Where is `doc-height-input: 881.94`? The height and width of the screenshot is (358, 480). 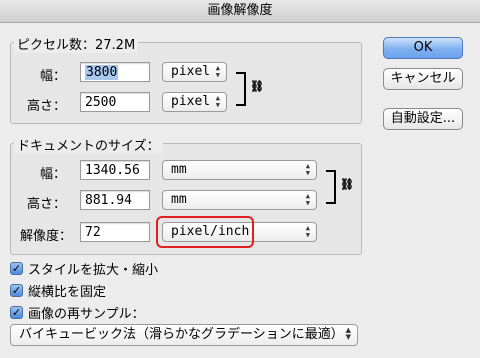 doc-height-input: 881.94 is located at coordinates (115, 200).